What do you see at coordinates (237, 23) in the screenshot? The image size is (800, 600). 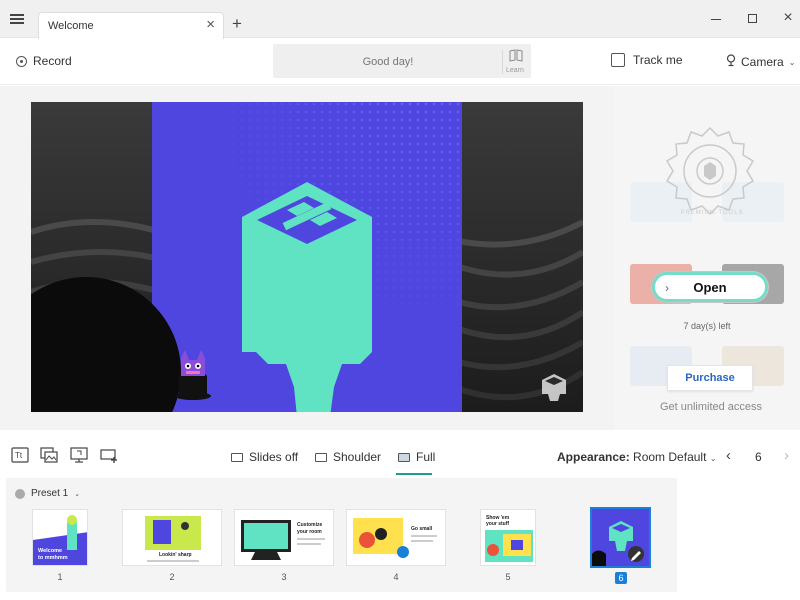 I see `new-tab-button: +` at bounding box center [237, 23].